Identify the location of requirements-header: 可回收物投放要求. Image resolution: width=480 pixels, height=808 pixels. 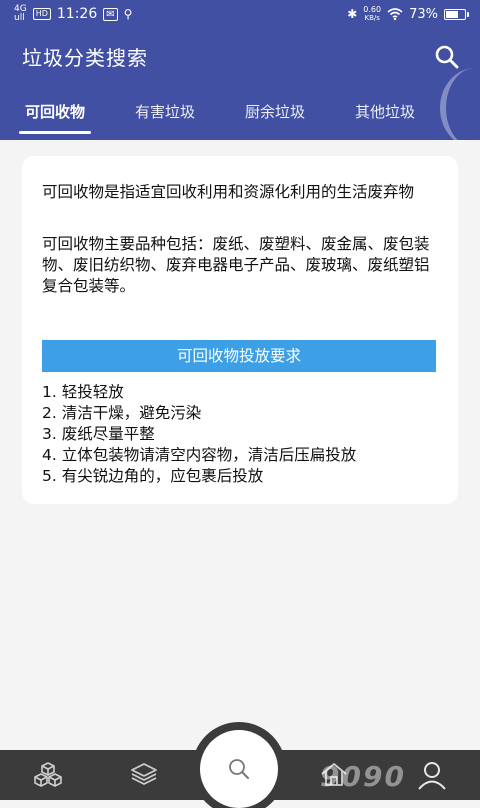
(239, 356).